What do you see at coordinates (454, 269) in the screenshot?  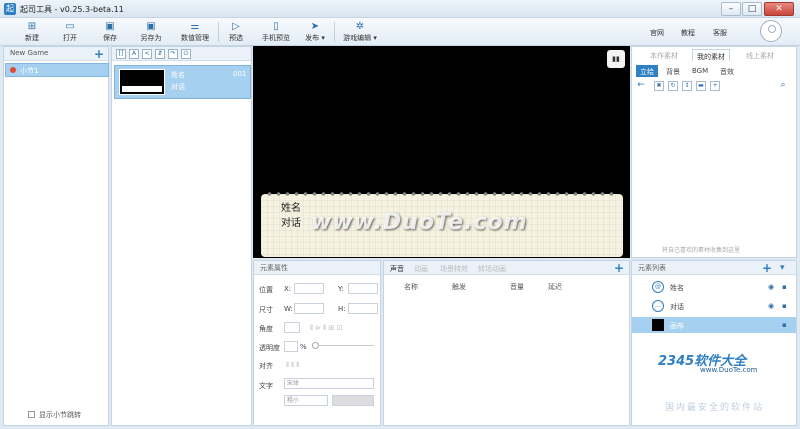 I see `tab-scene-effects: 场景特效` at bounding box center [454, 269].